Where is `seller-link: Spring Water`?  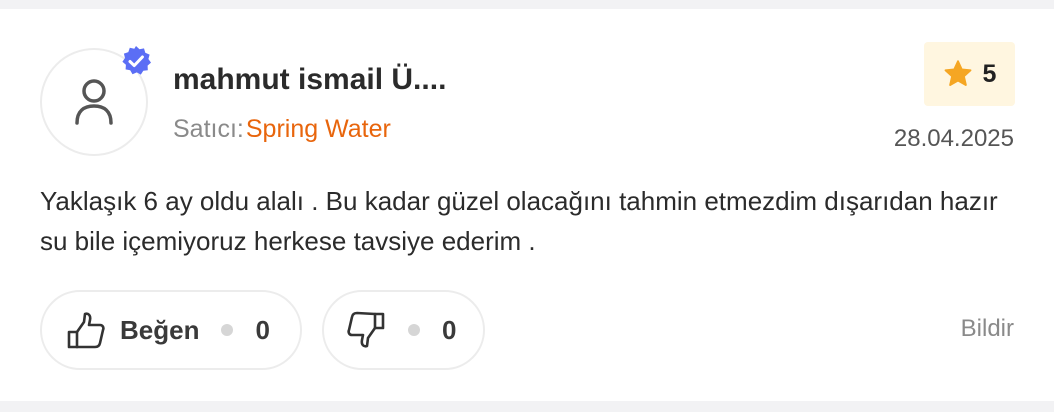 seller-link: Spring Water is located at coordinates (318, 129).